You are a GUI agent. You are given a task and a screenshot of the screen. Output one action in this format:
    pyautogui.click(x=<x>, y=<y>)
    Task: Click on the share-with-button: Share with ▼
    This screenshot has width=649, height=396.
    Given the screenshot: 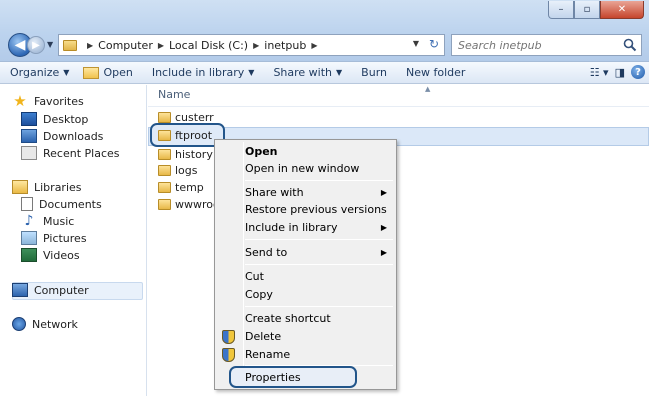 What is the action you would take?
    pyautogui.click(x=305, y=72)
    